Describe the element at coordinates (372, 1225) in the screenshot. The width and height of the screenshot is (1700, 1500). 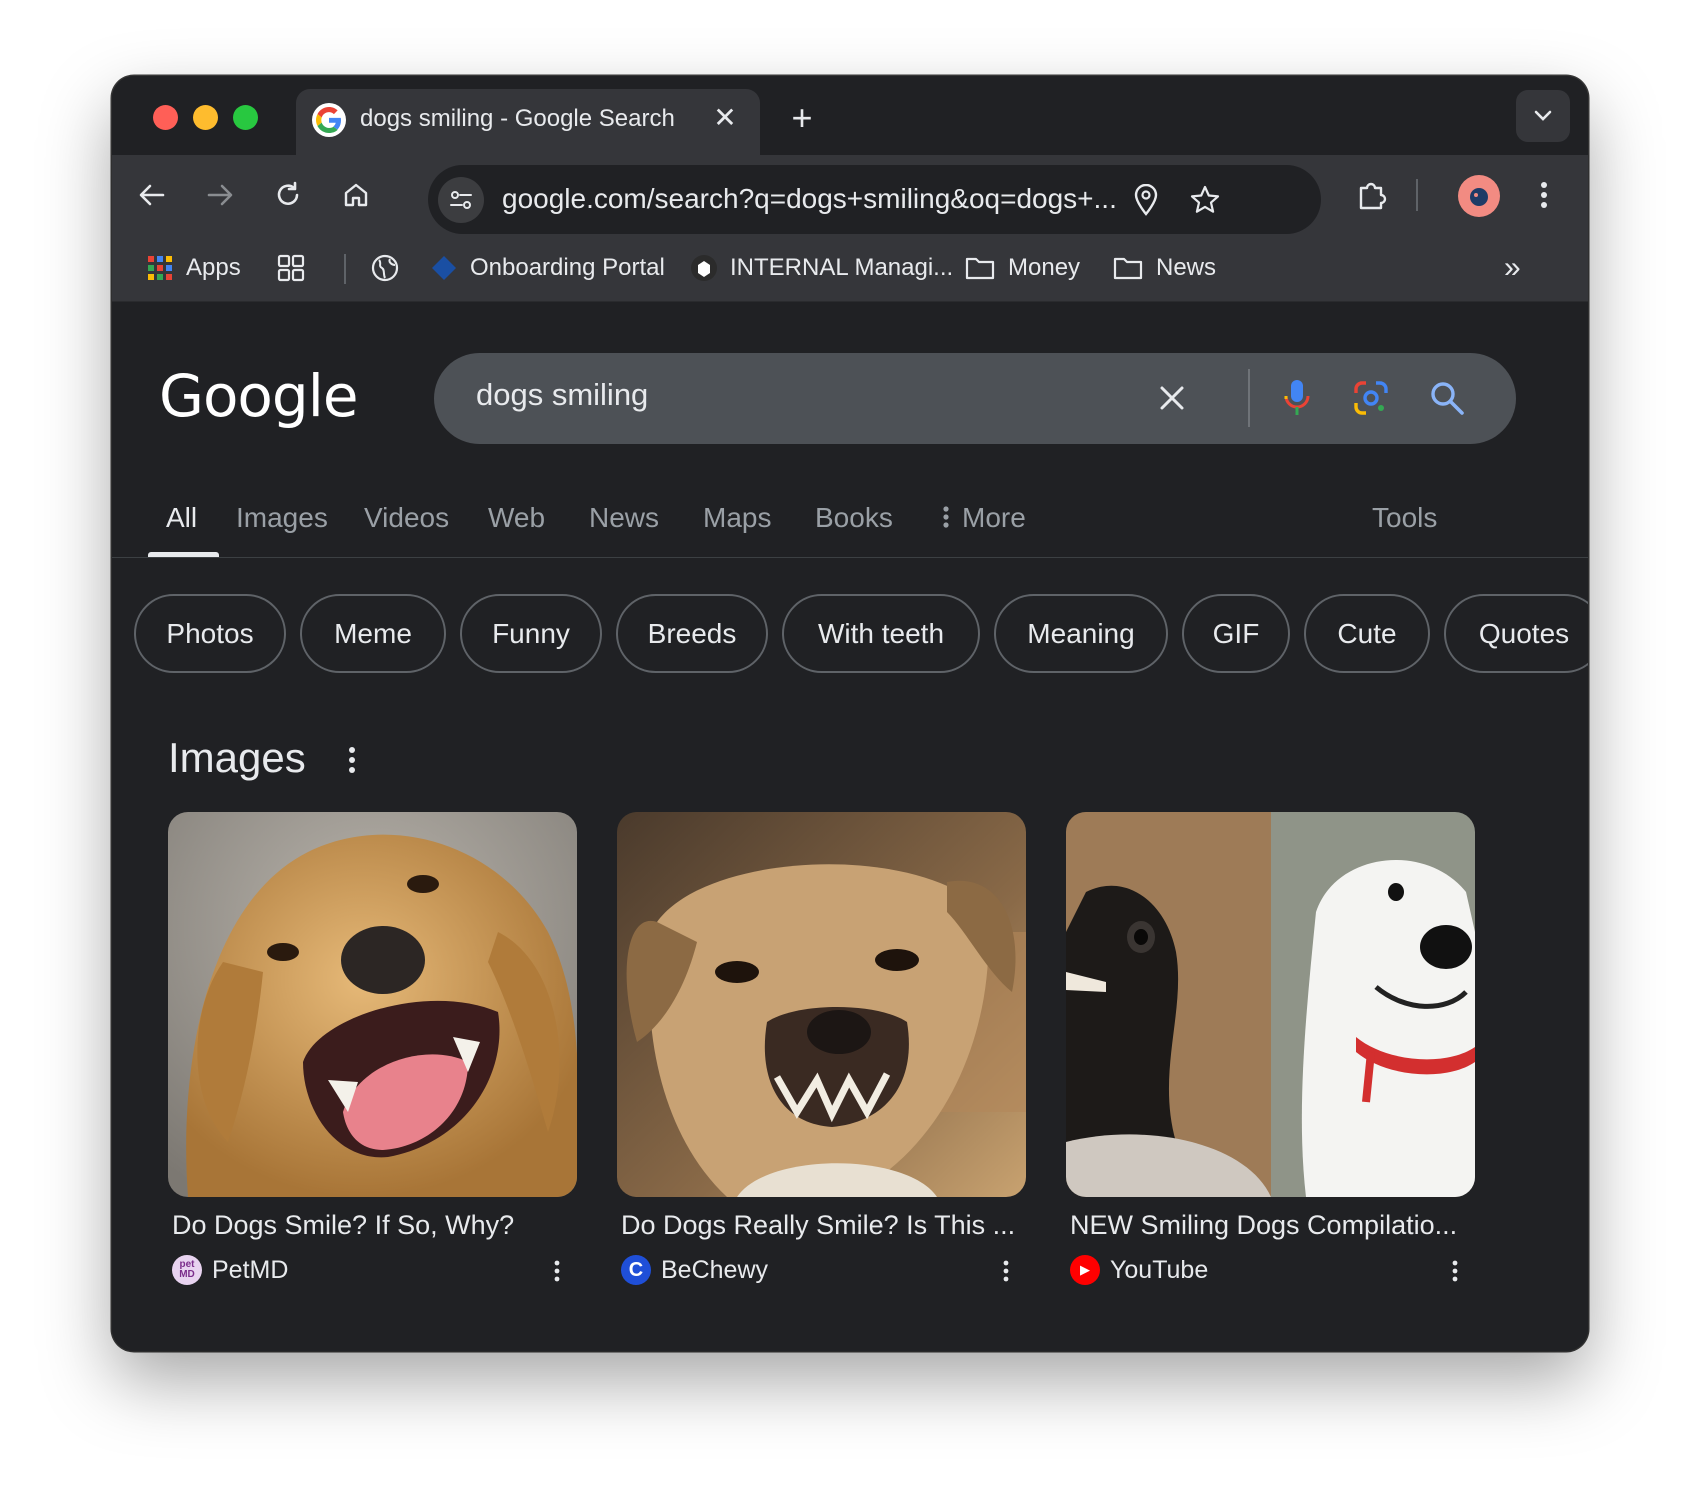
I see `result-caption: Do Dogs Smile? If So, Why?` at that location.